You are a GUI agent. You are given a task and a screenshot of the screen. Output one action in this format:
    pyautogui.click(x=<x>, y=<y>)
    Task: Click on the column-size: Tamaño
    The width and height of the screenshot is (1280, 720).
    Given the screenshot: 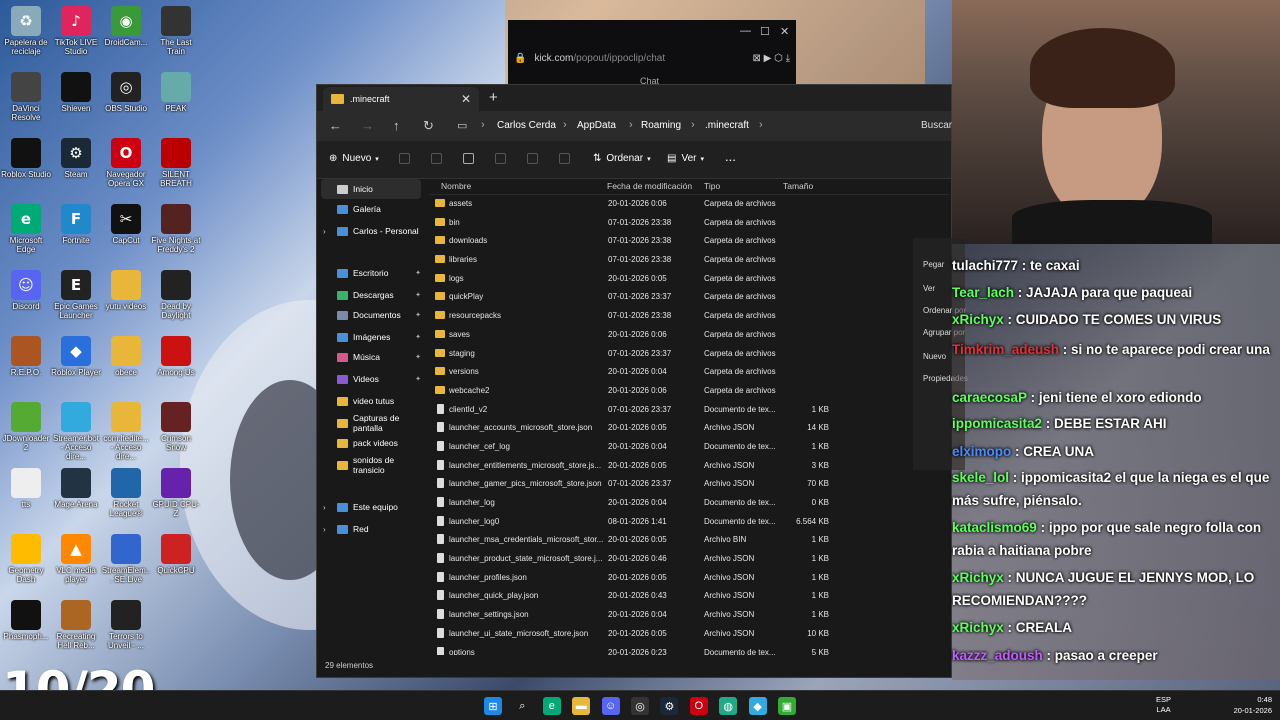 What is the action you would take?
    pyautogui.click(x=798, y=186)
    